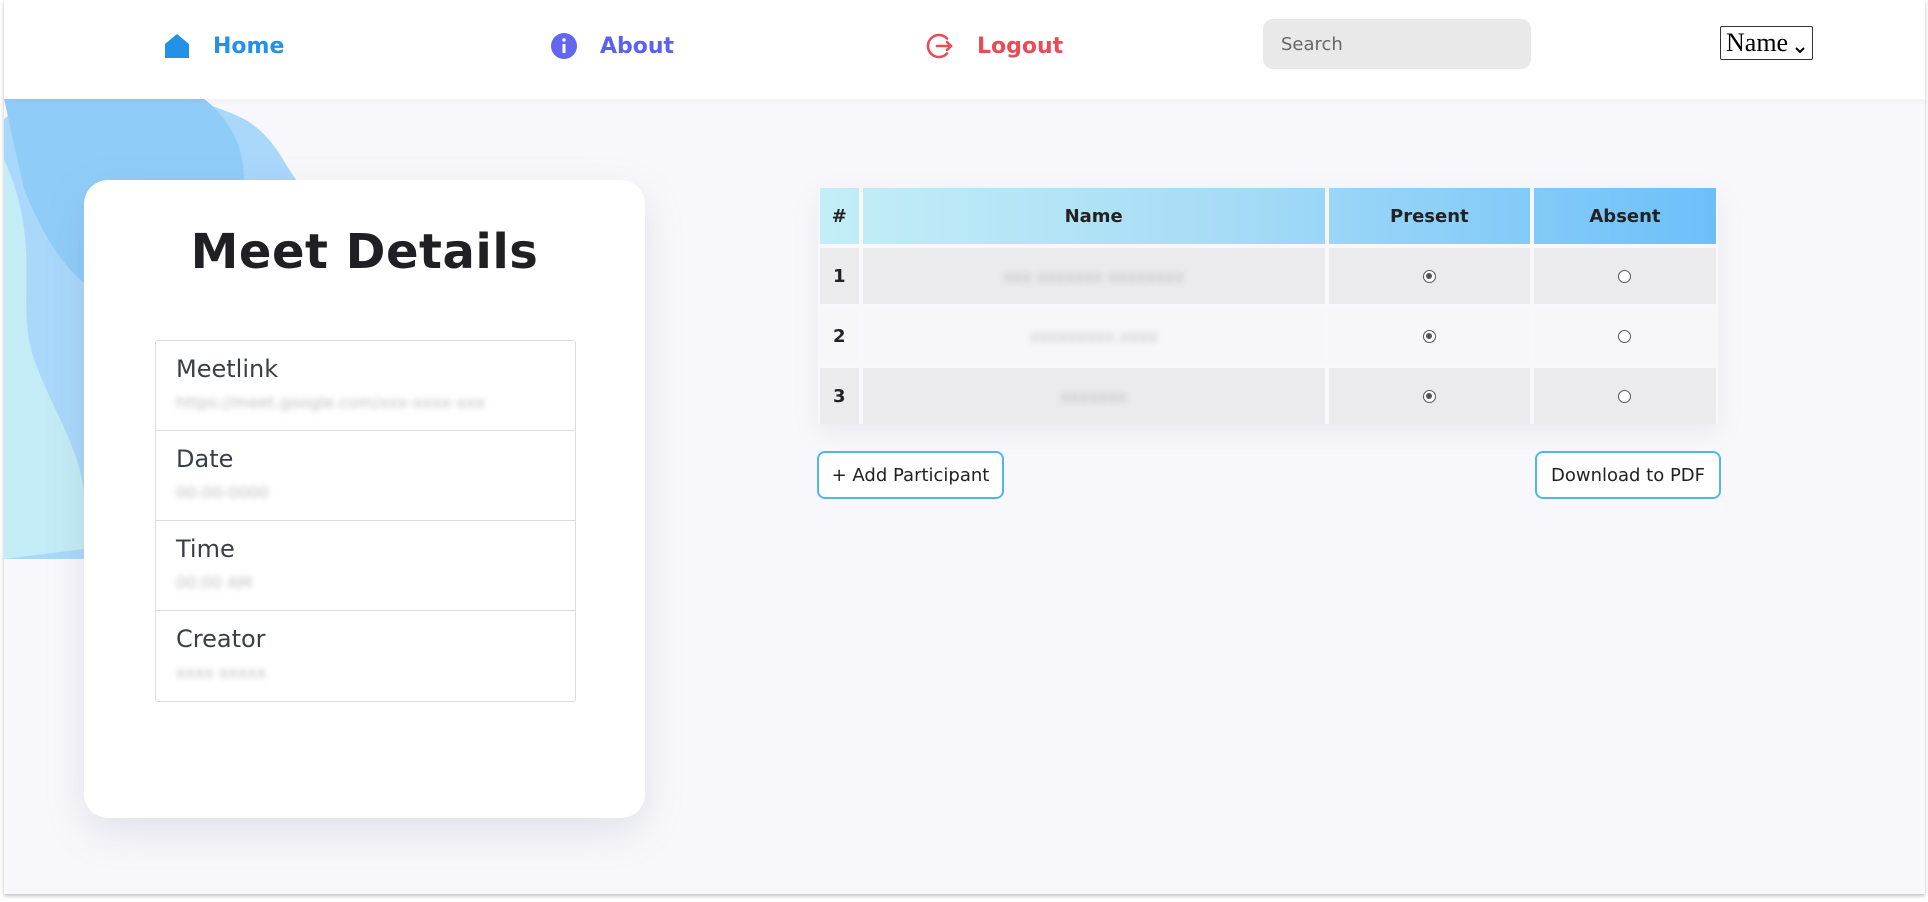 Image resolution: width=1928 pixels, height=902 pixels. Describe the element at coordinates (839, 216) in the screenshot. I see `column-header-number: #` at that location.